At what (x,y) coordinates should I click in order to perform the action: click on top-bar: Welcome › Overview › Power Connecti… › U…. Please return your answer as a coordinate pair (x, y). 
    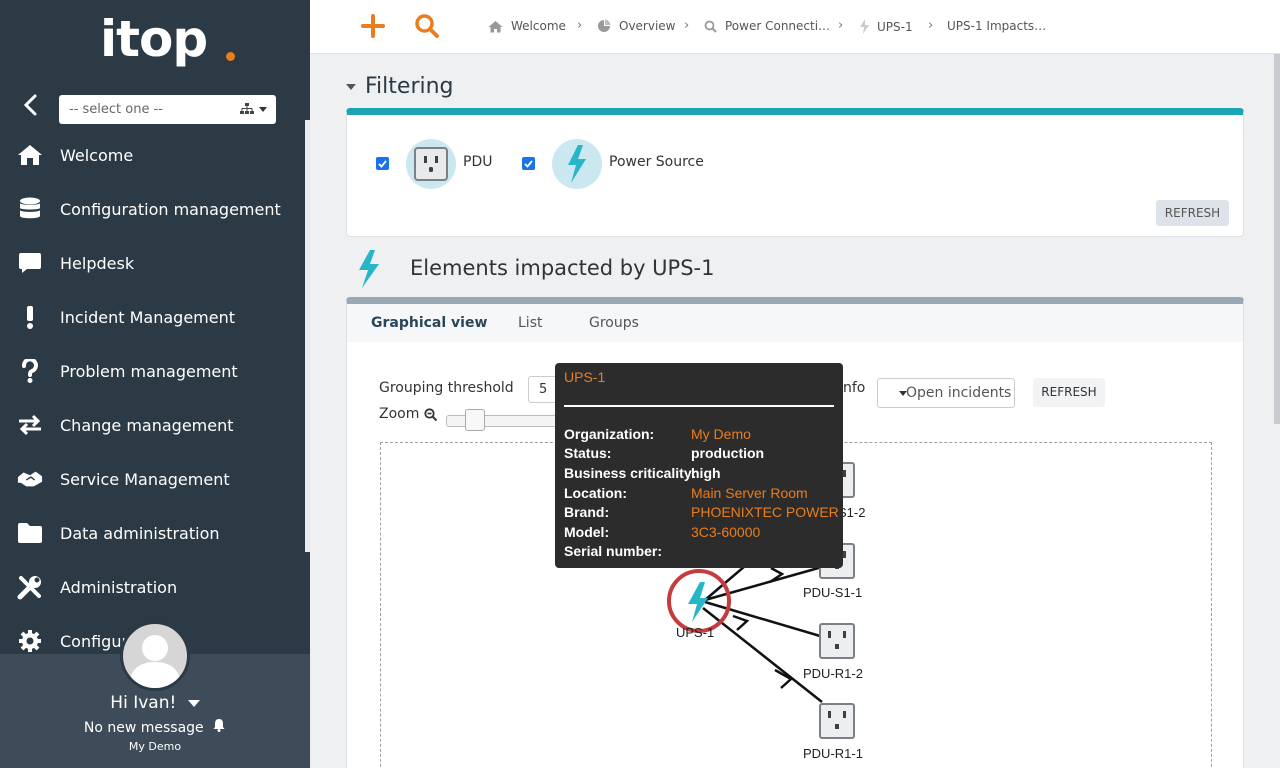
    Looking at the image, I should click on (795, 27).